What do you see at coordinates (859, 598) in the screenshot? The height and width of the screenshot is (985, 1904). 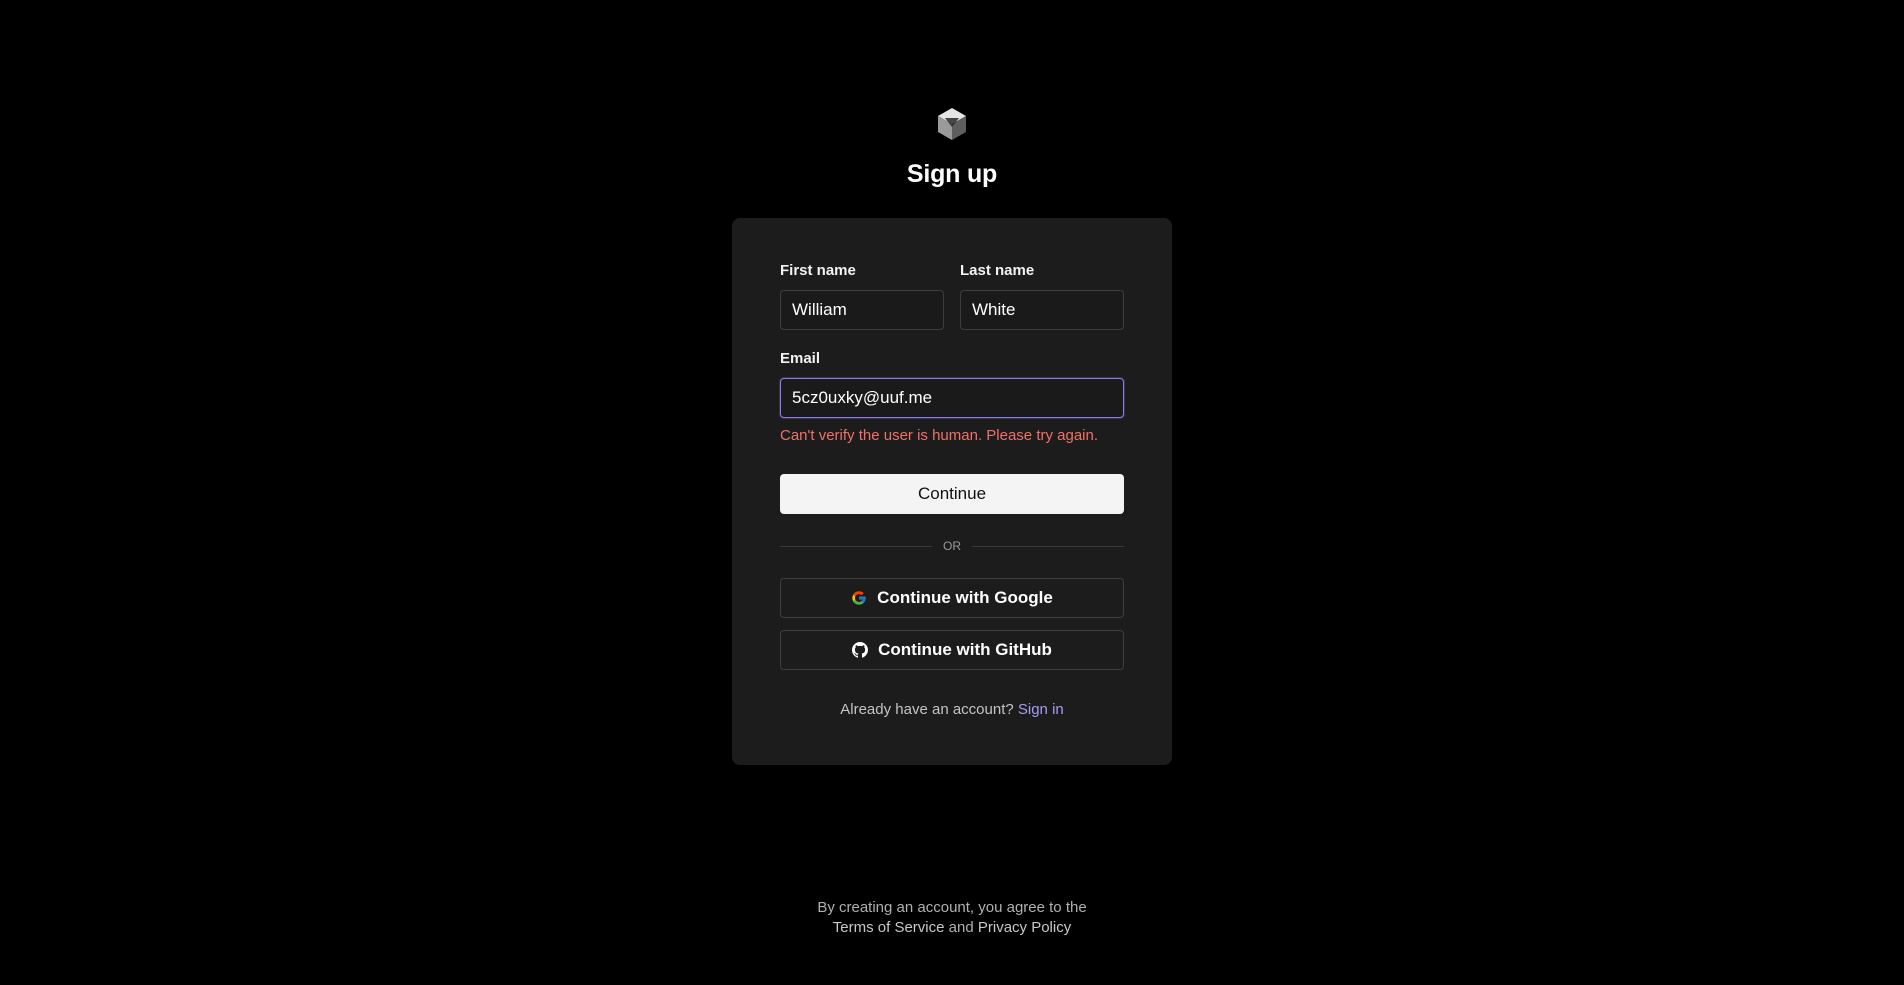 I see `google-icon` at bounding box center [859, 598].